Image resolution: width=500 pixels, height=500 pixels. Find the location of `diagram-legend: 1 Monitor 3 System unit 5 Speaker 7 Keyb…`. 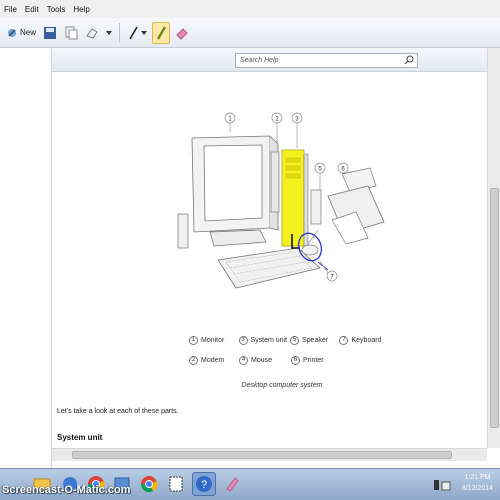

diagram-legend: 1 Monitor 3 System unit 5 Speaker 7 Keyb… is located at coordinates (289, 350).